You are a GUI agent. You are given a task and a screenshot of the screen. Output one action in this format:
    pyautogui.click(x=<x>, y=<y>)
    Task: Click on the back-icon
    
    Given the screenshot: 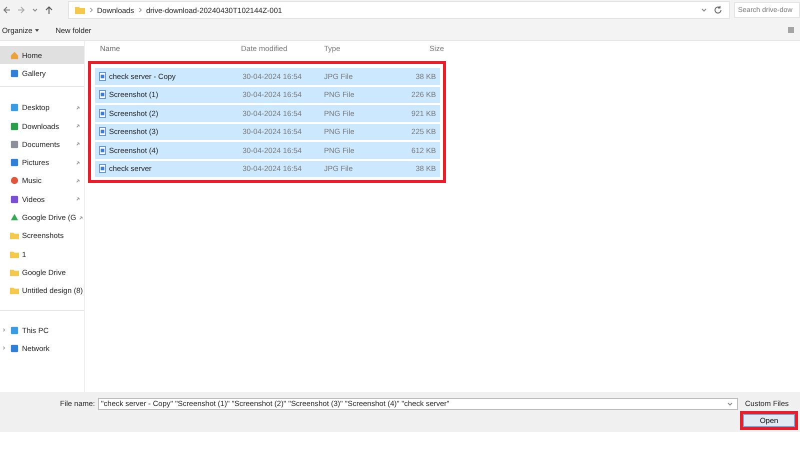 What is the action you would take?
    pyautogui.click(x=7, y=10)
    